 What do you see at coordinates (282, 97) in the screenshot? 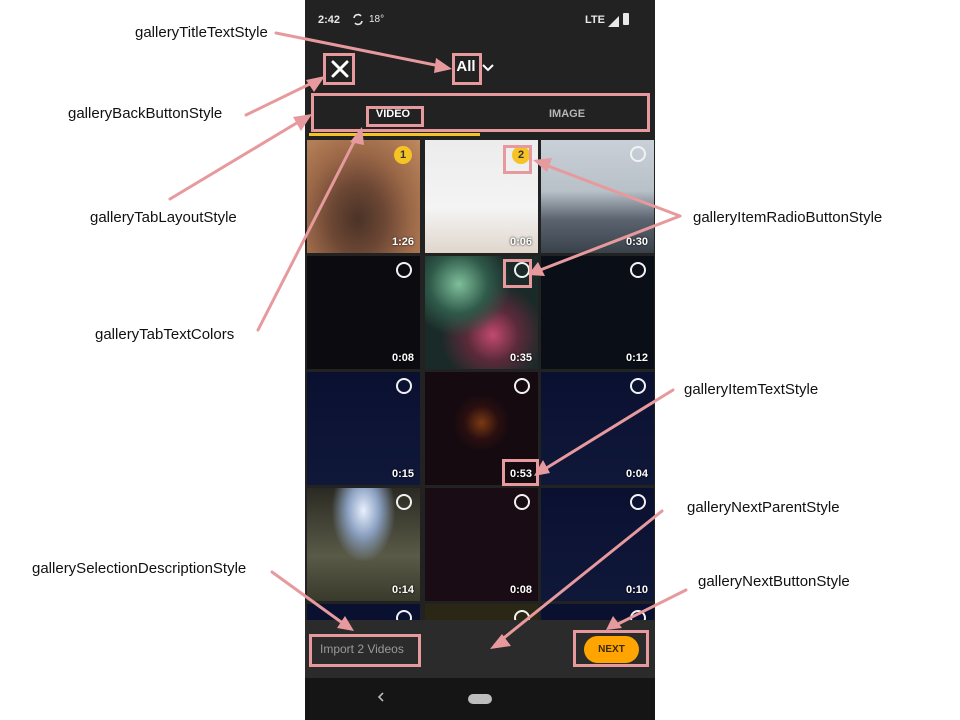
I see `arrow-back` at bounding box center [282, 97].